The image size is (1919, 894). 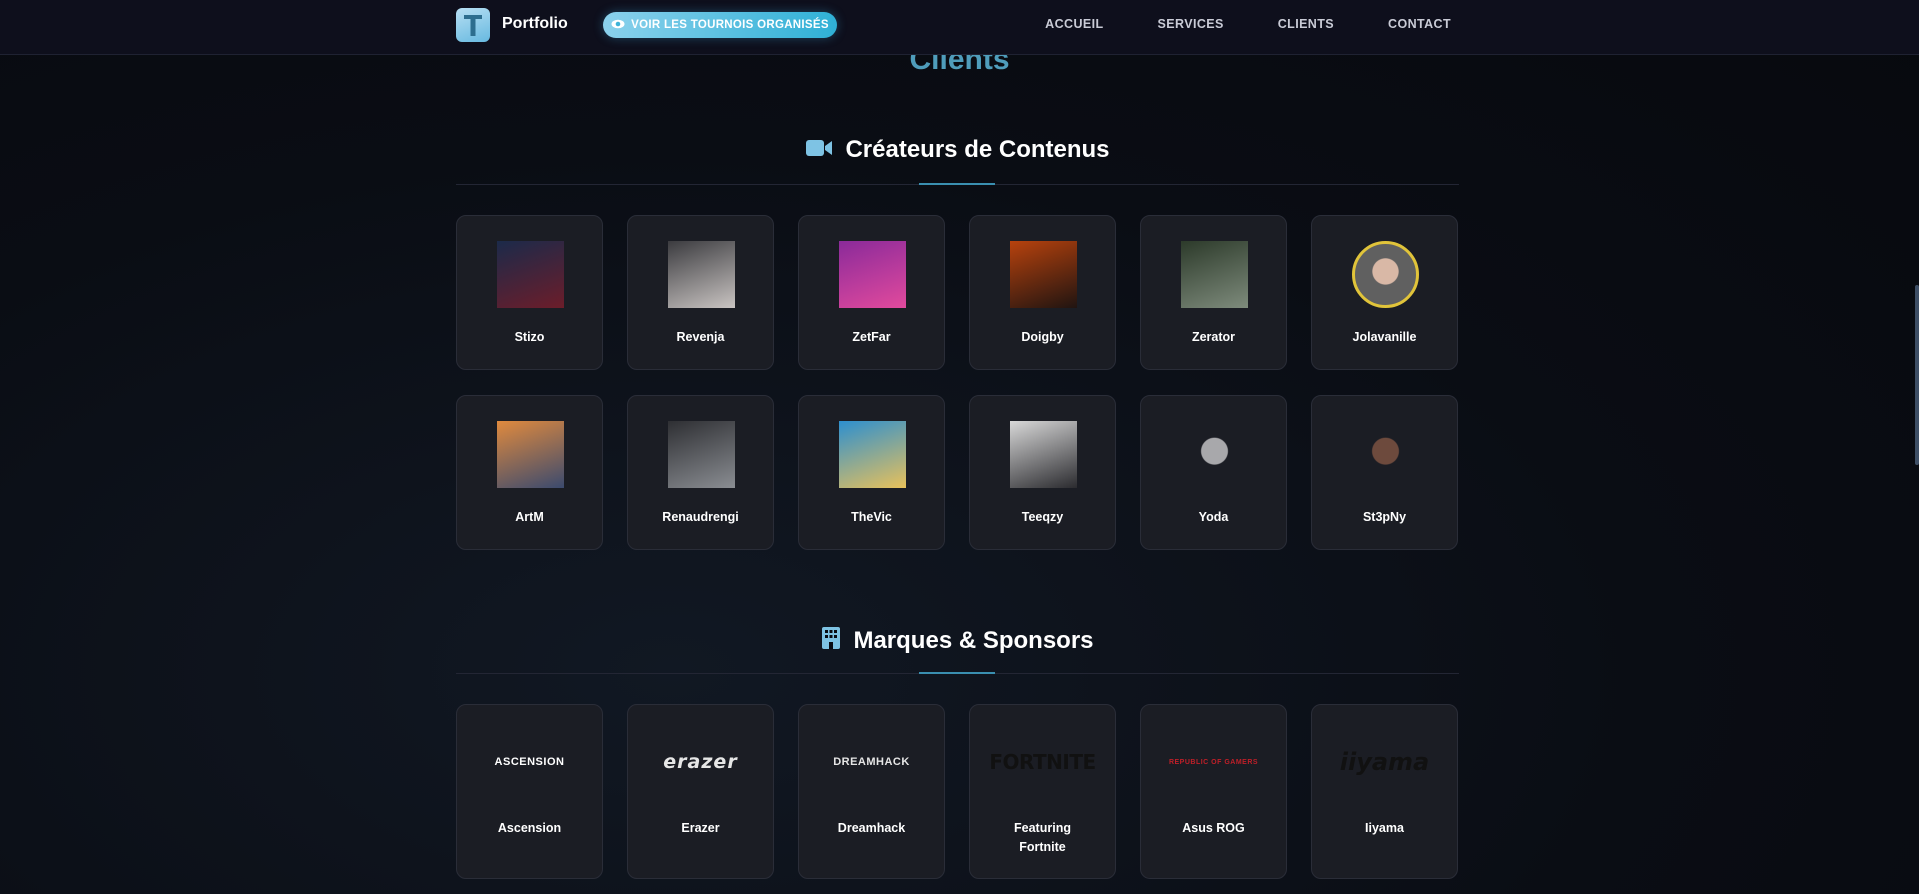 I want to click on brand-card: REPUBLIC OF GAMERS Asus ROG, so click(x=1213, y=791).